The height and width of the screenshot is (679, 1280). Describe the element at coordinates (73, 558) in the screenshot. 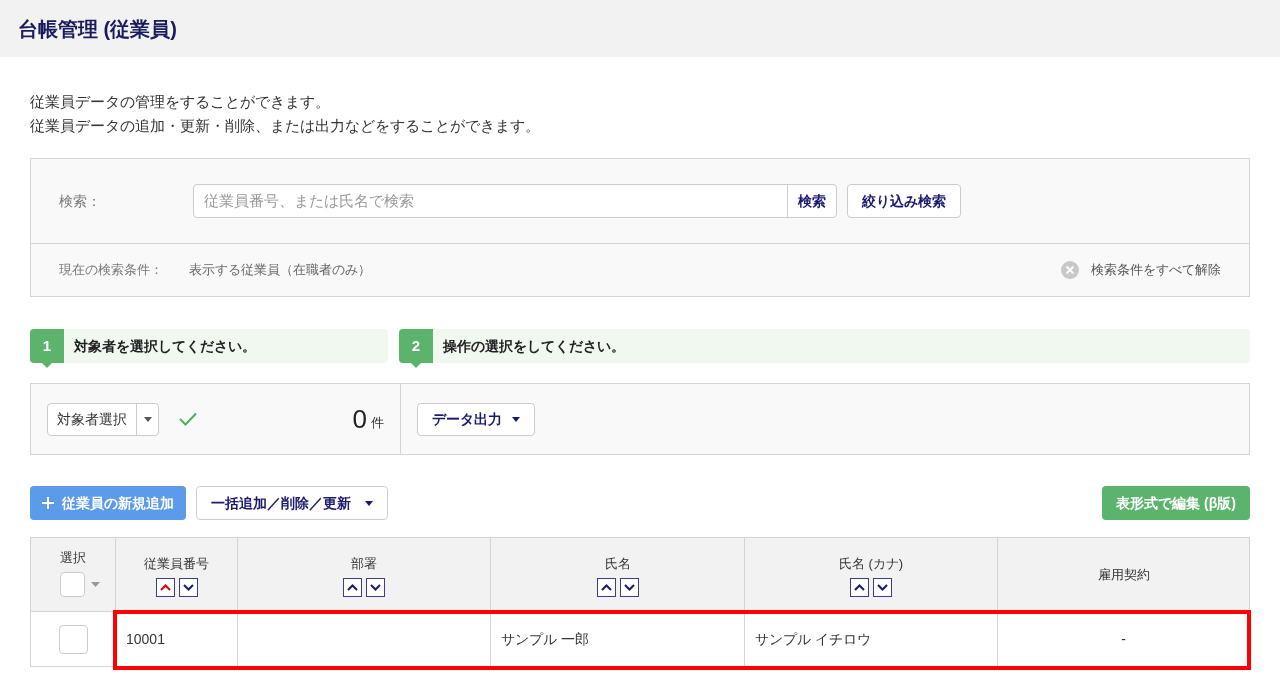

I see `select-header: 選択` at that location.